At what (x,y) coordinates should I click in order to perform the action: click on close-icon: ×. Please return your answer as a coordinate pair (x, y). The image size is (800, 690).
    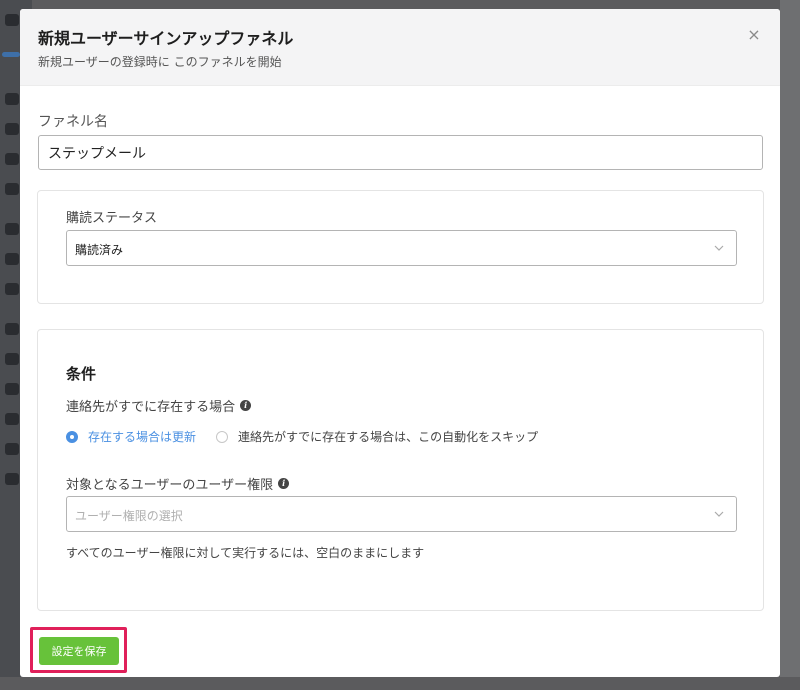
    Looking at the image, I should click on (754, 35).